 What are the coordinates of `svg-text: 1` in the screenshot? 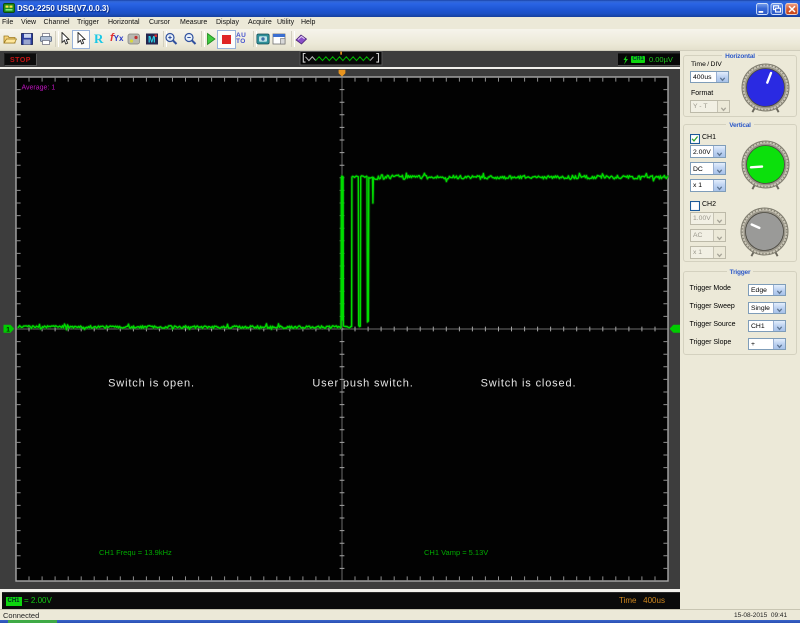 It's located at (8, 329).